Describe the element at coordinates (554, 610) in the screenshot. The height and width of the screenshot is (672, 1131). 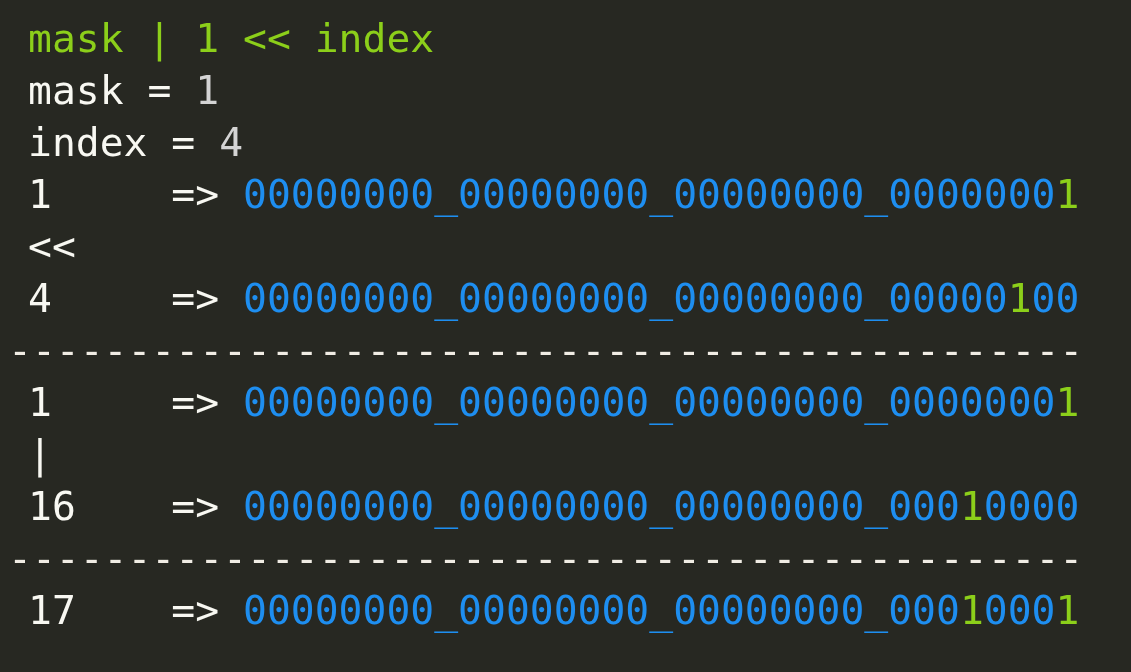
I see `code-line: 17 => 00000000_00000000_00000000_00010001` at that location.